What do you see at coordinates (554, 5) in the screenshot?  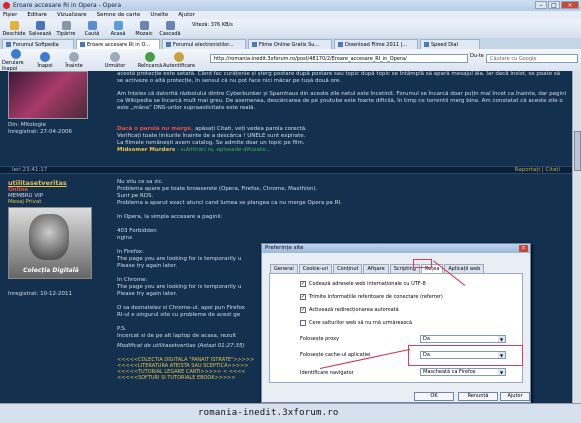 I see `maximize-button: □` at bounding box center [554, 5].